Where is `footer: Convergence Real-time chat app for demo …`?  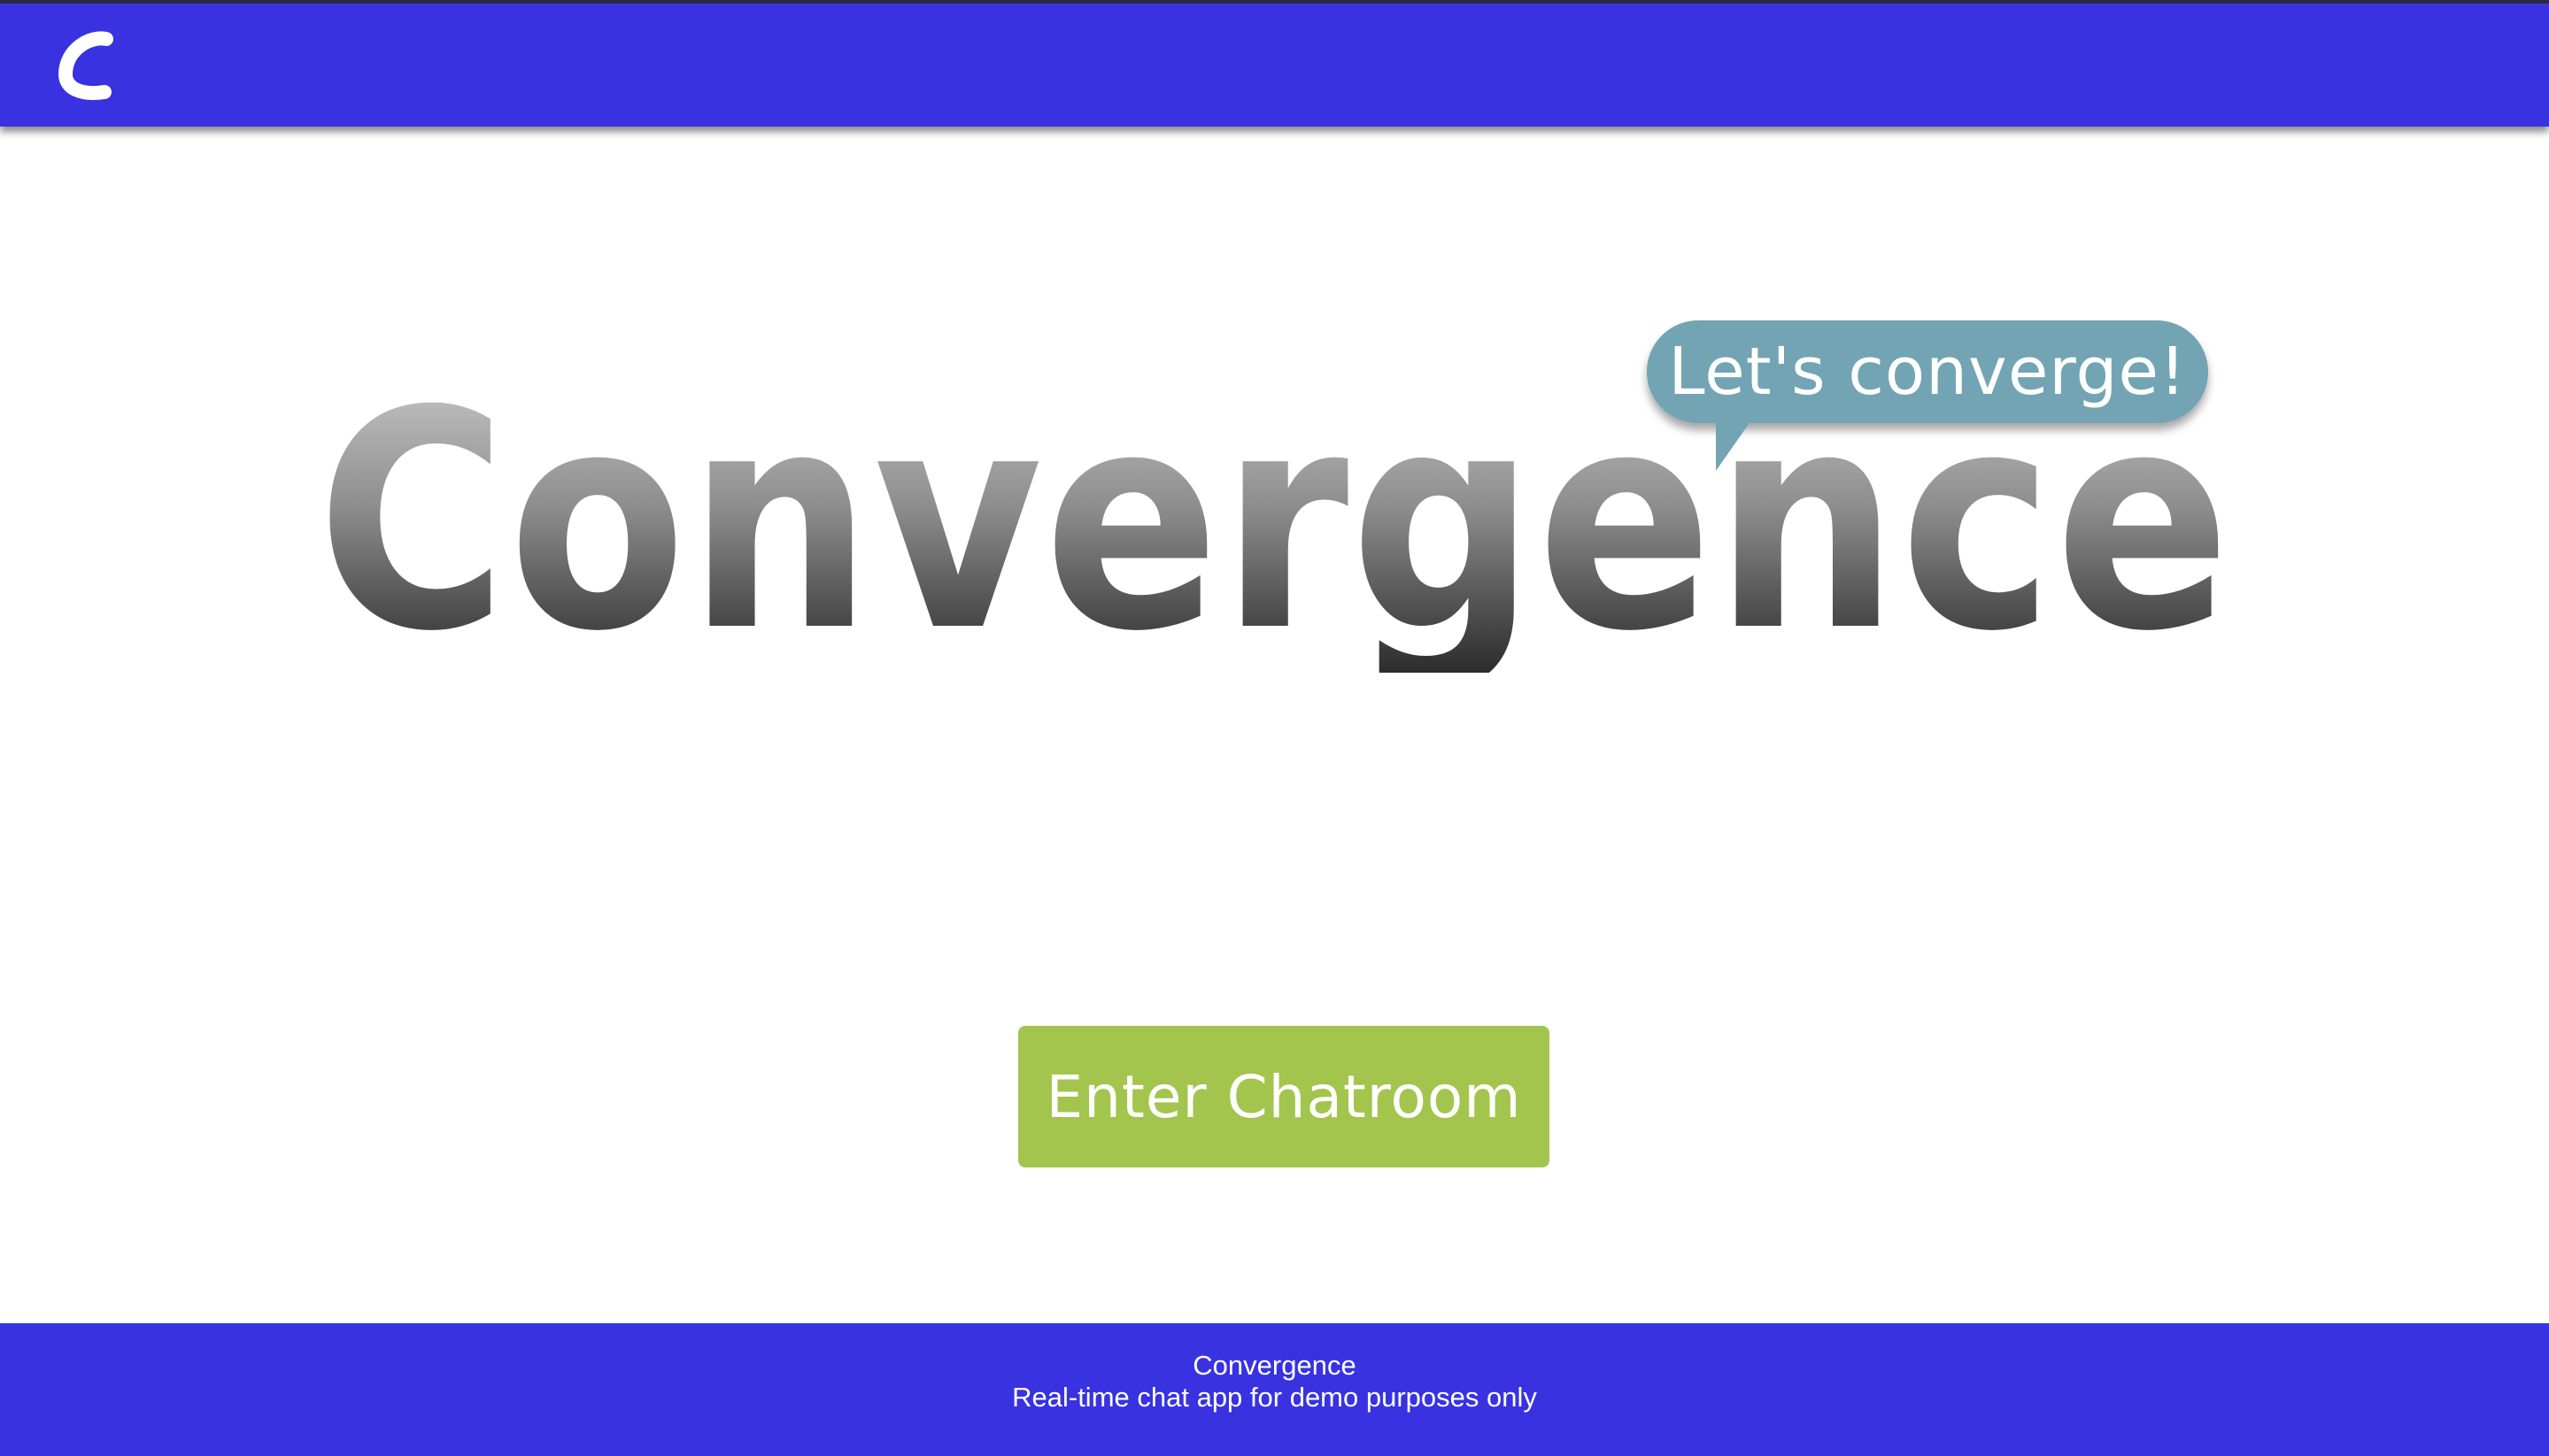 footer: Convergence Real-time chat app for demo … is located at coordinates (1274, 1389).